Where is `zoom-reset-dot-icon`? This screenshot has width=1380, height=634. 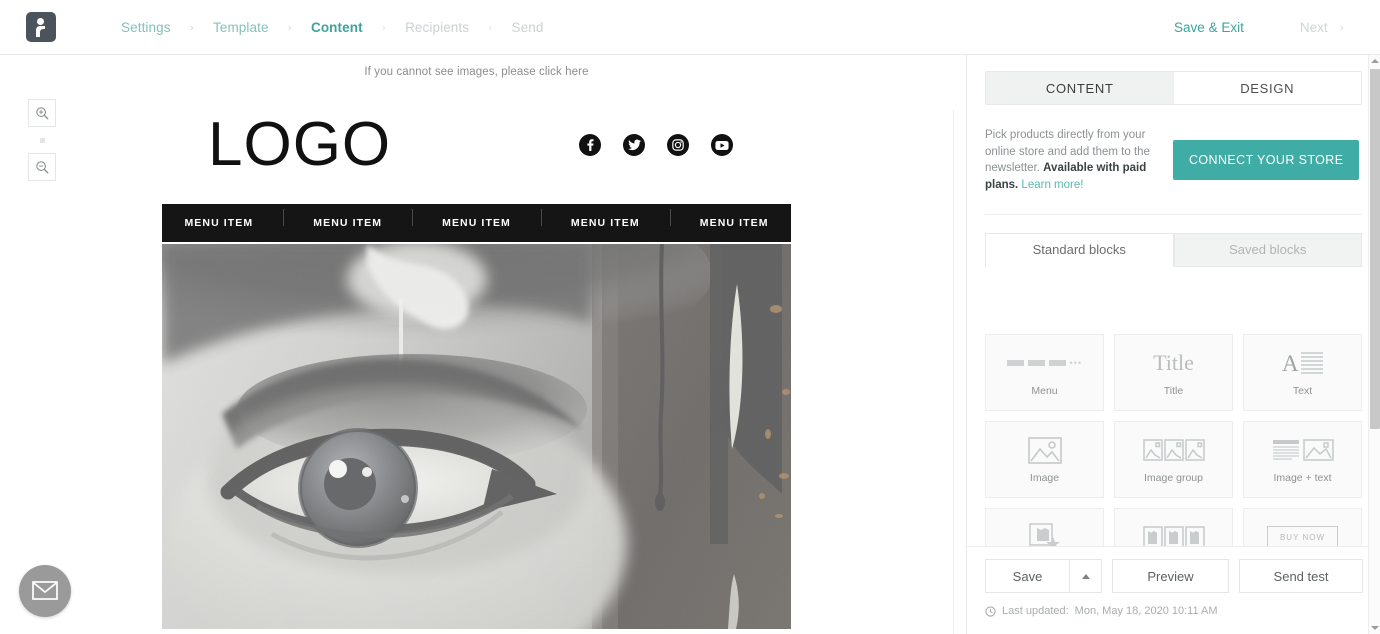
zoom-reset-dot-icon is located at coordinates (42, 140).